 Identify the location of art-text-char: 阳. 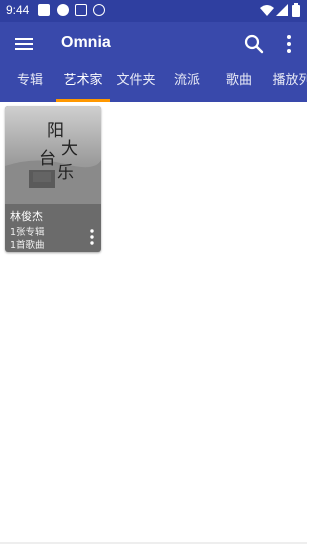
(55, 131).